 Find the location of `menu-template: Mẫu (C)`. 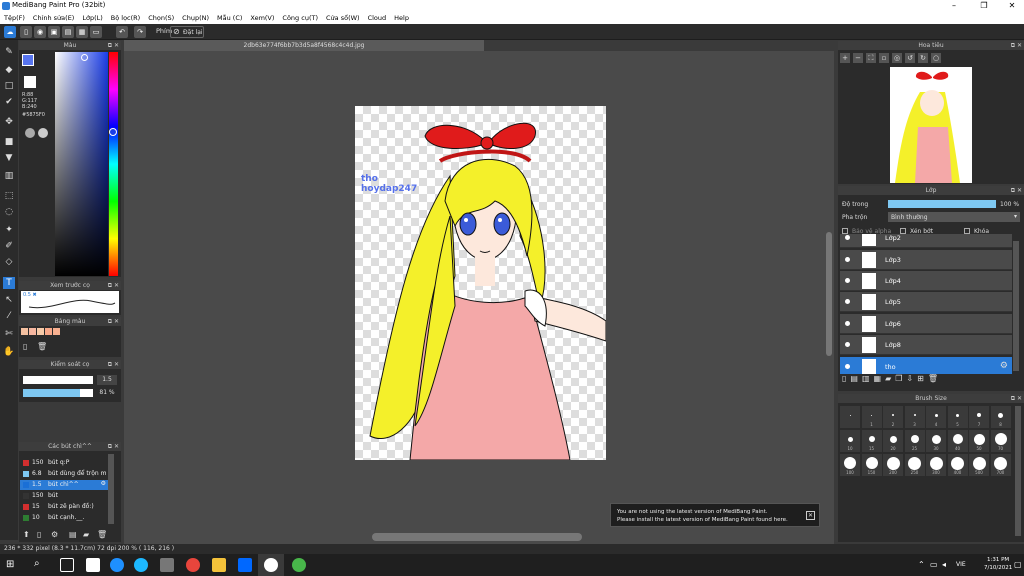

menu-template: Mẫu (C) is located at coordinates (229, 18).